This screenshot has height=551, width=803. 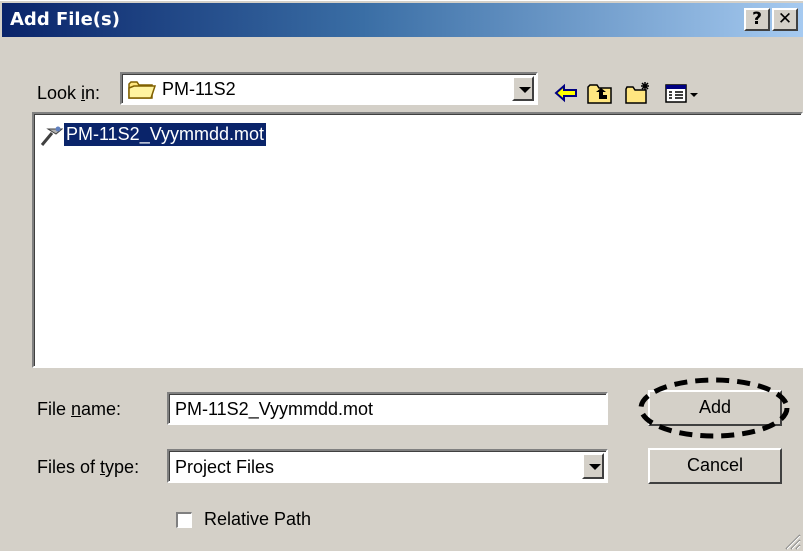 What do you see at coordinates (184, 520) in the screenshot?
I see `relative-path-checkbox` at bounding box center [184, 520].